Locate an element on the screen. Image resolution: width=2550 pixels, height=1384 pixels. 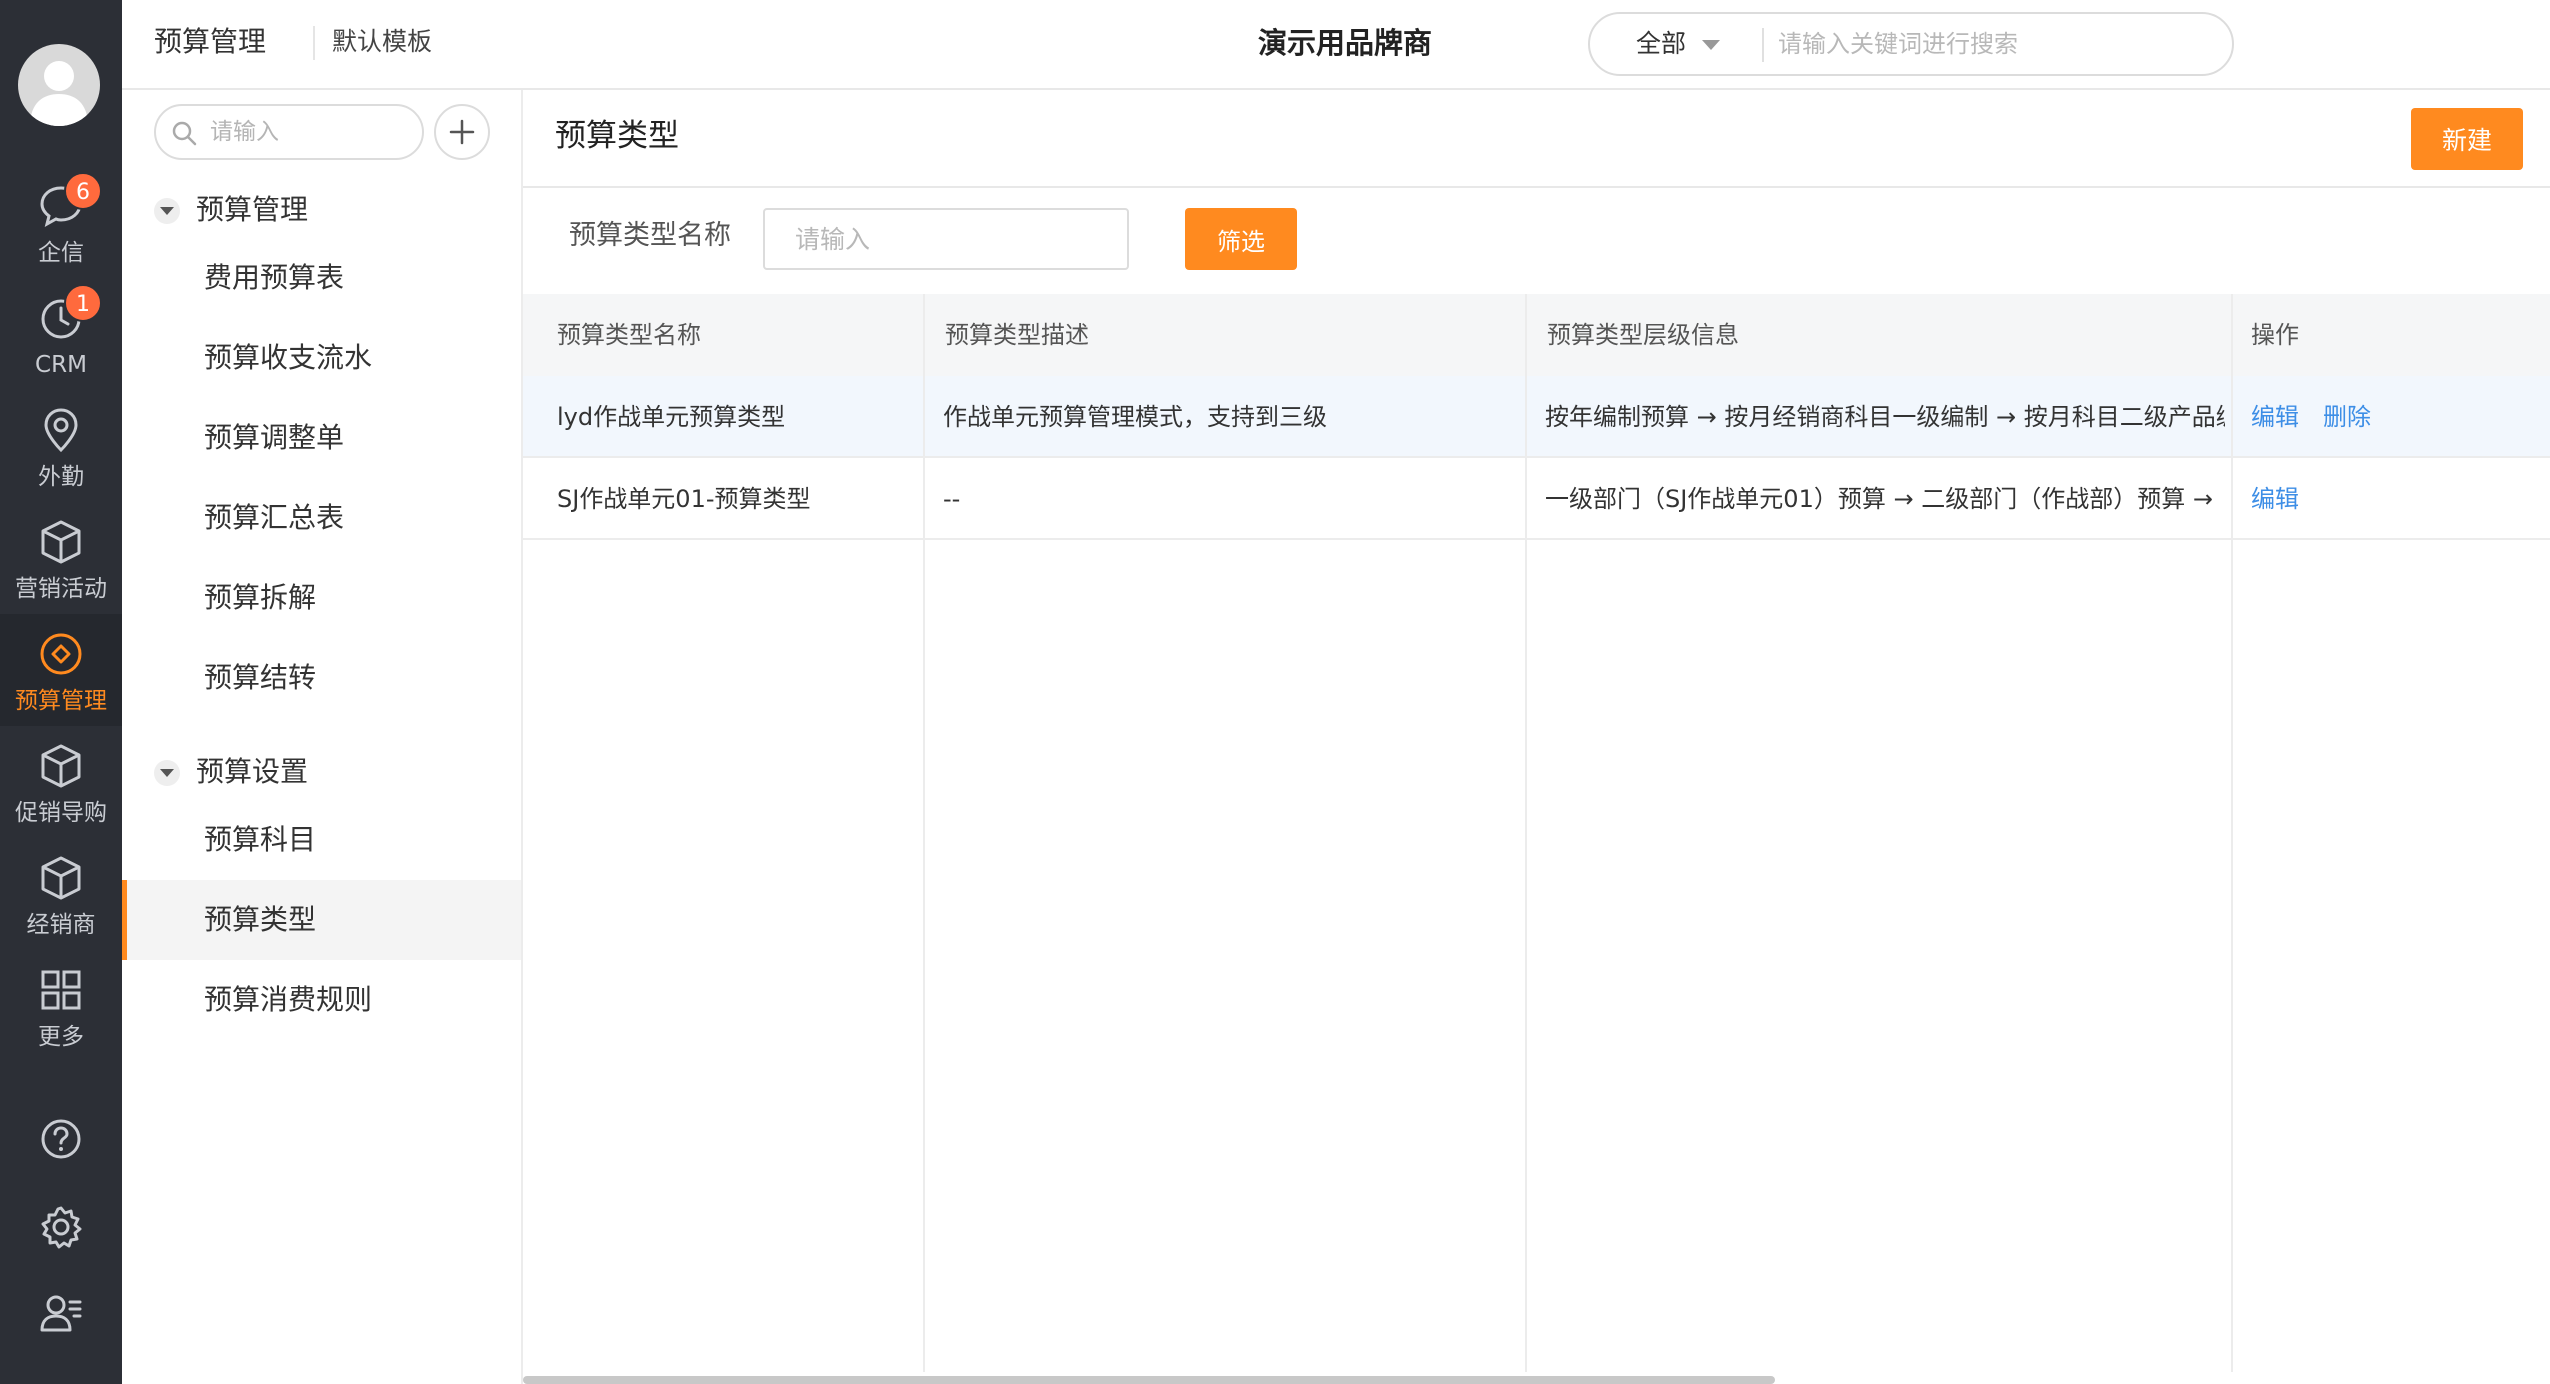
rail-item-budget: 预算管理 is located at coordinates (61, 670).